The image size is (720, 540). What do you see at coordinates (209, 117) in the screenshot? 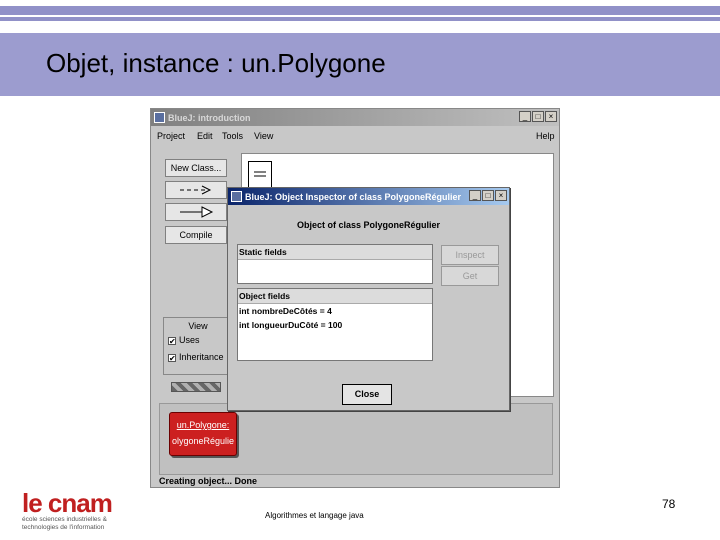
I see `bluej-window-title: BlueJ: introduction` at bounding box center [209, 117].